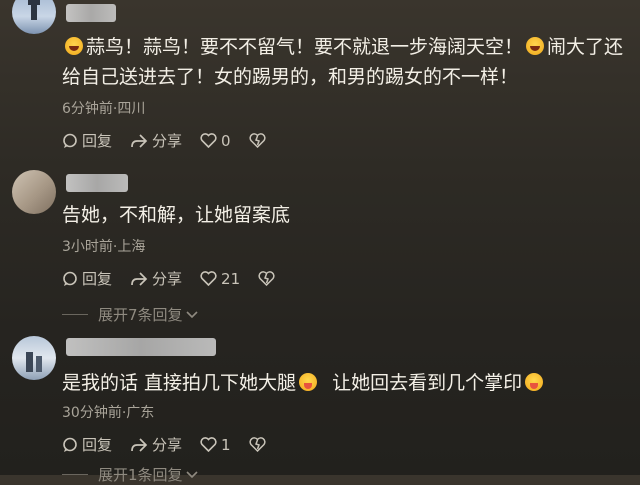 Image resolution: width=640 pixels, height=485 pixels. I want to click on like-button: 1, so click(215, 445).